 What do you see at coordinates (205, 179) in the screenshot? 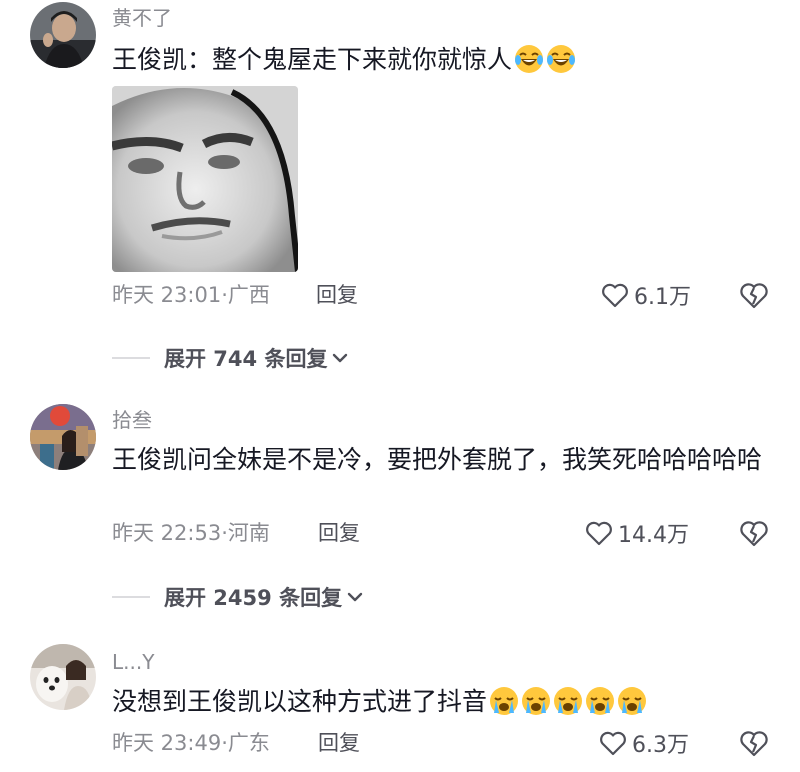
I see `meme-sticker-image` at bounding box center [205, 179].